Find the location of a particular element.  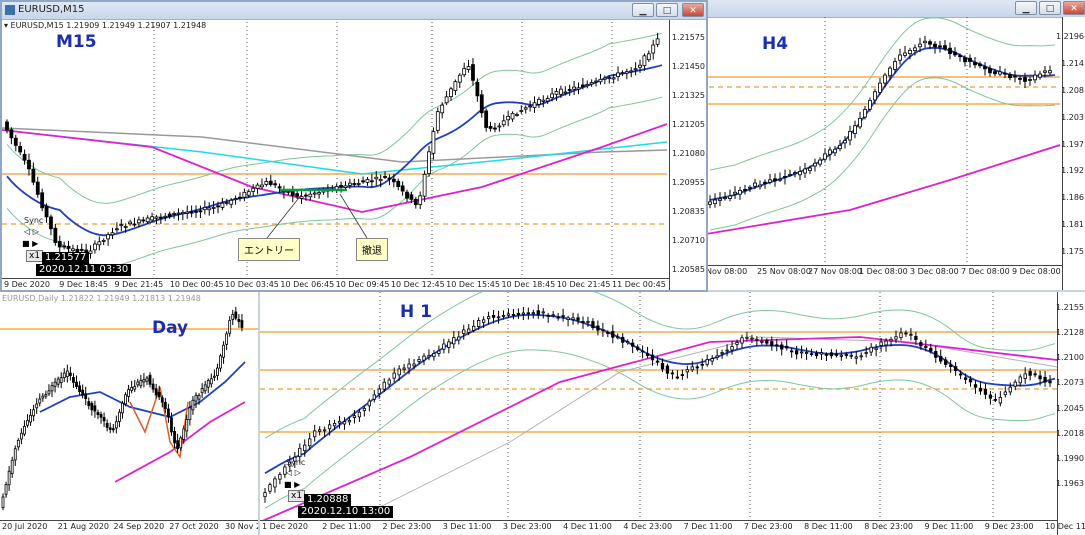

entry-callout-pointer is located at coordinates (284, 216).